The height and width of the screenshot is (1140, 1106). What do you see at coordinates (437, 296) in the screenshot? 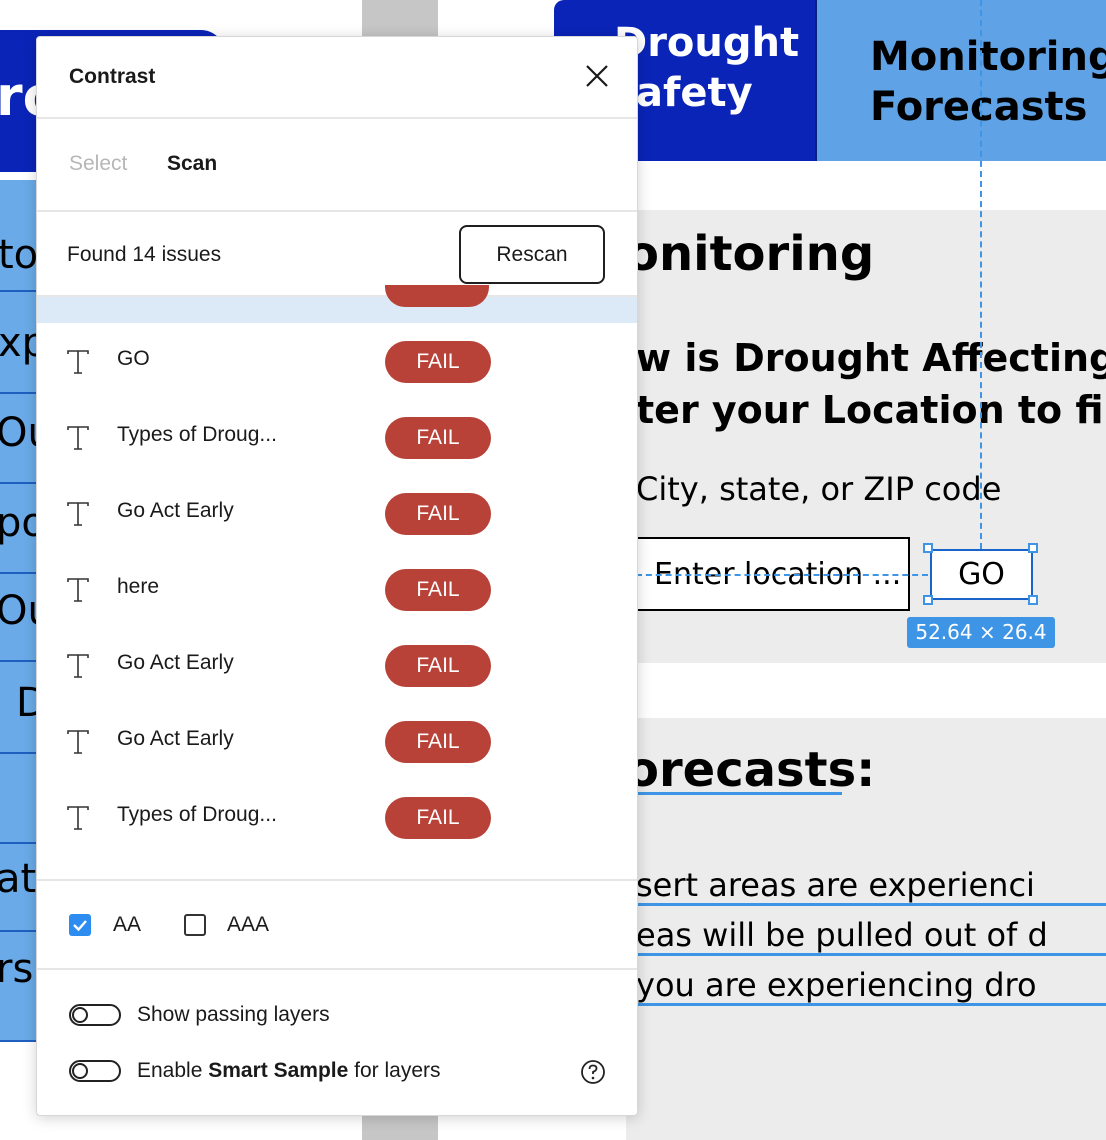
I see `fail-badge` at bounding box center [437, 296].